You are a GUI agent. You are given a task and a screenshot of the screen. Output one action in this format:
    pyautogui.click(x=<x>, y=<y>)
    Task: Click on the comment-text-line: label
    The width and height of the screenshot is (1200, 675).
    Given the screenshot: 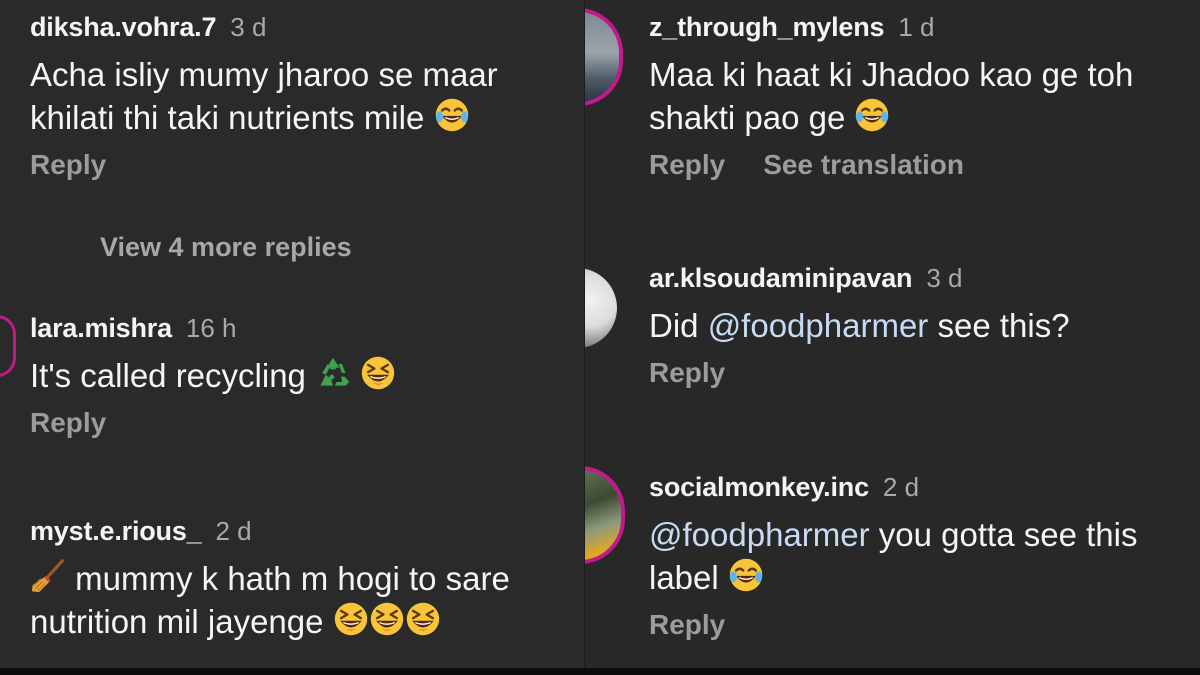 What is the action you would take?
    pyautogui.click(x=684, y=577)
    